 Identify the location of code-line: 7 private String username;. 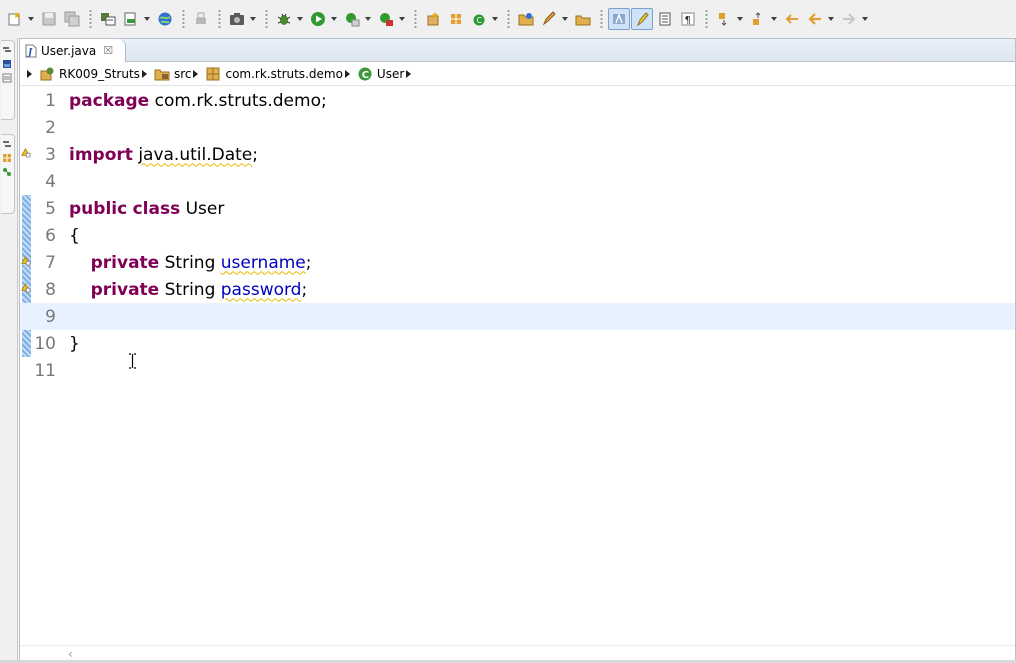
(517, 262).